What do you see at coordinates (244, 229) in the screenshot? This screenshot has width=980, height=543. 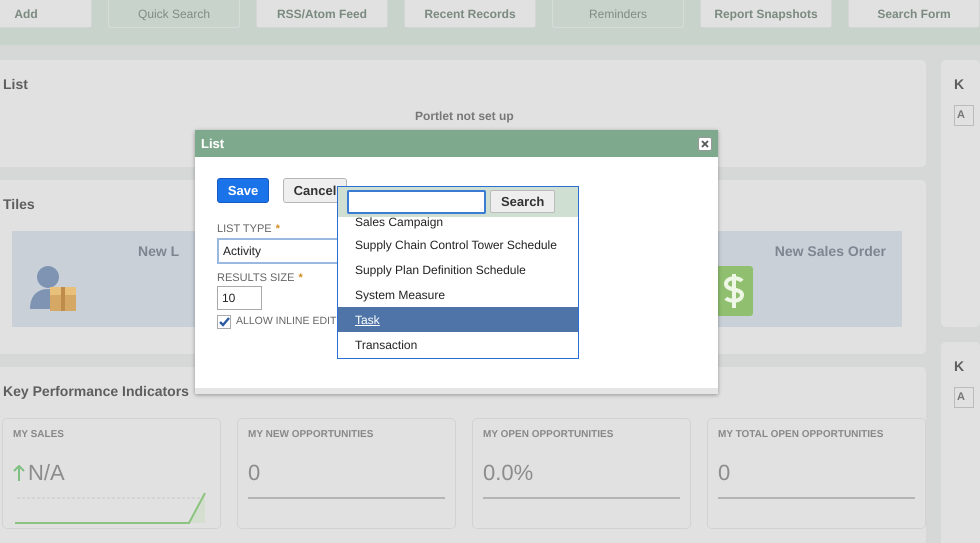 I see `field-label: LIST TYPE` at bounding box center [244, 229].